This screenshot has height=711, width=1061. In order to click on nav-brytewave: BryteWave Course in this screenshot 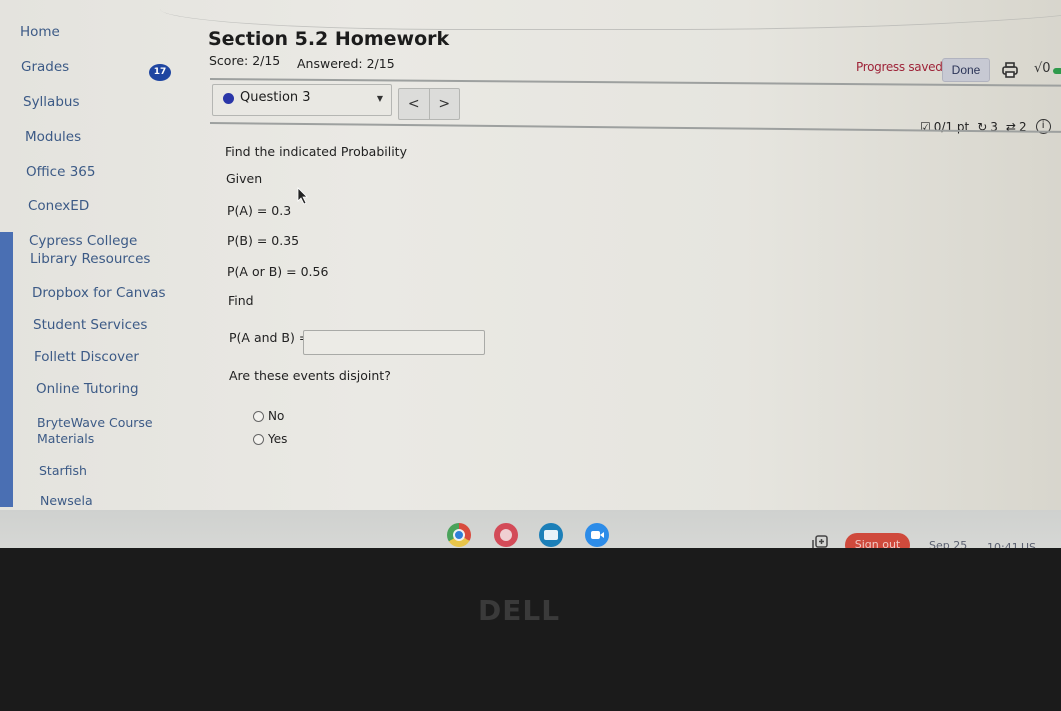, I will do `click(95, 422)`.